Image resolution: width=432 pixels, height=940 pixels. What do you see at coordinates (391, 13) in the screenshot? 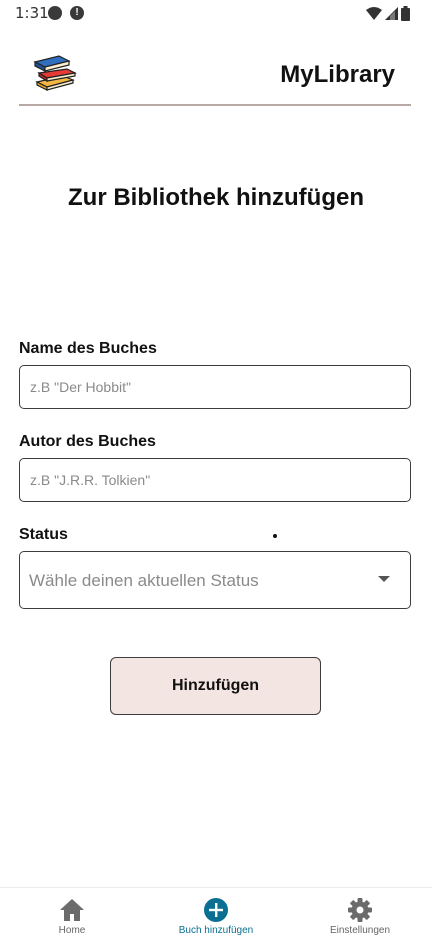
I see `signal-icon` at bounding box center [391, 13].